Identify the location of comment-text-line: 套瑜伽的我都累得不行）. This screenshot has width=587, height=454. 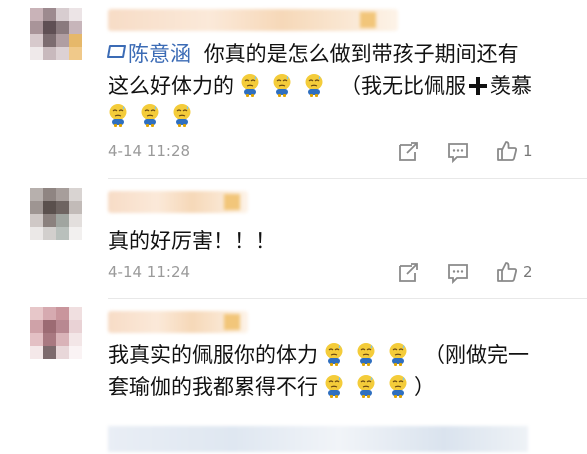
(271, 386).